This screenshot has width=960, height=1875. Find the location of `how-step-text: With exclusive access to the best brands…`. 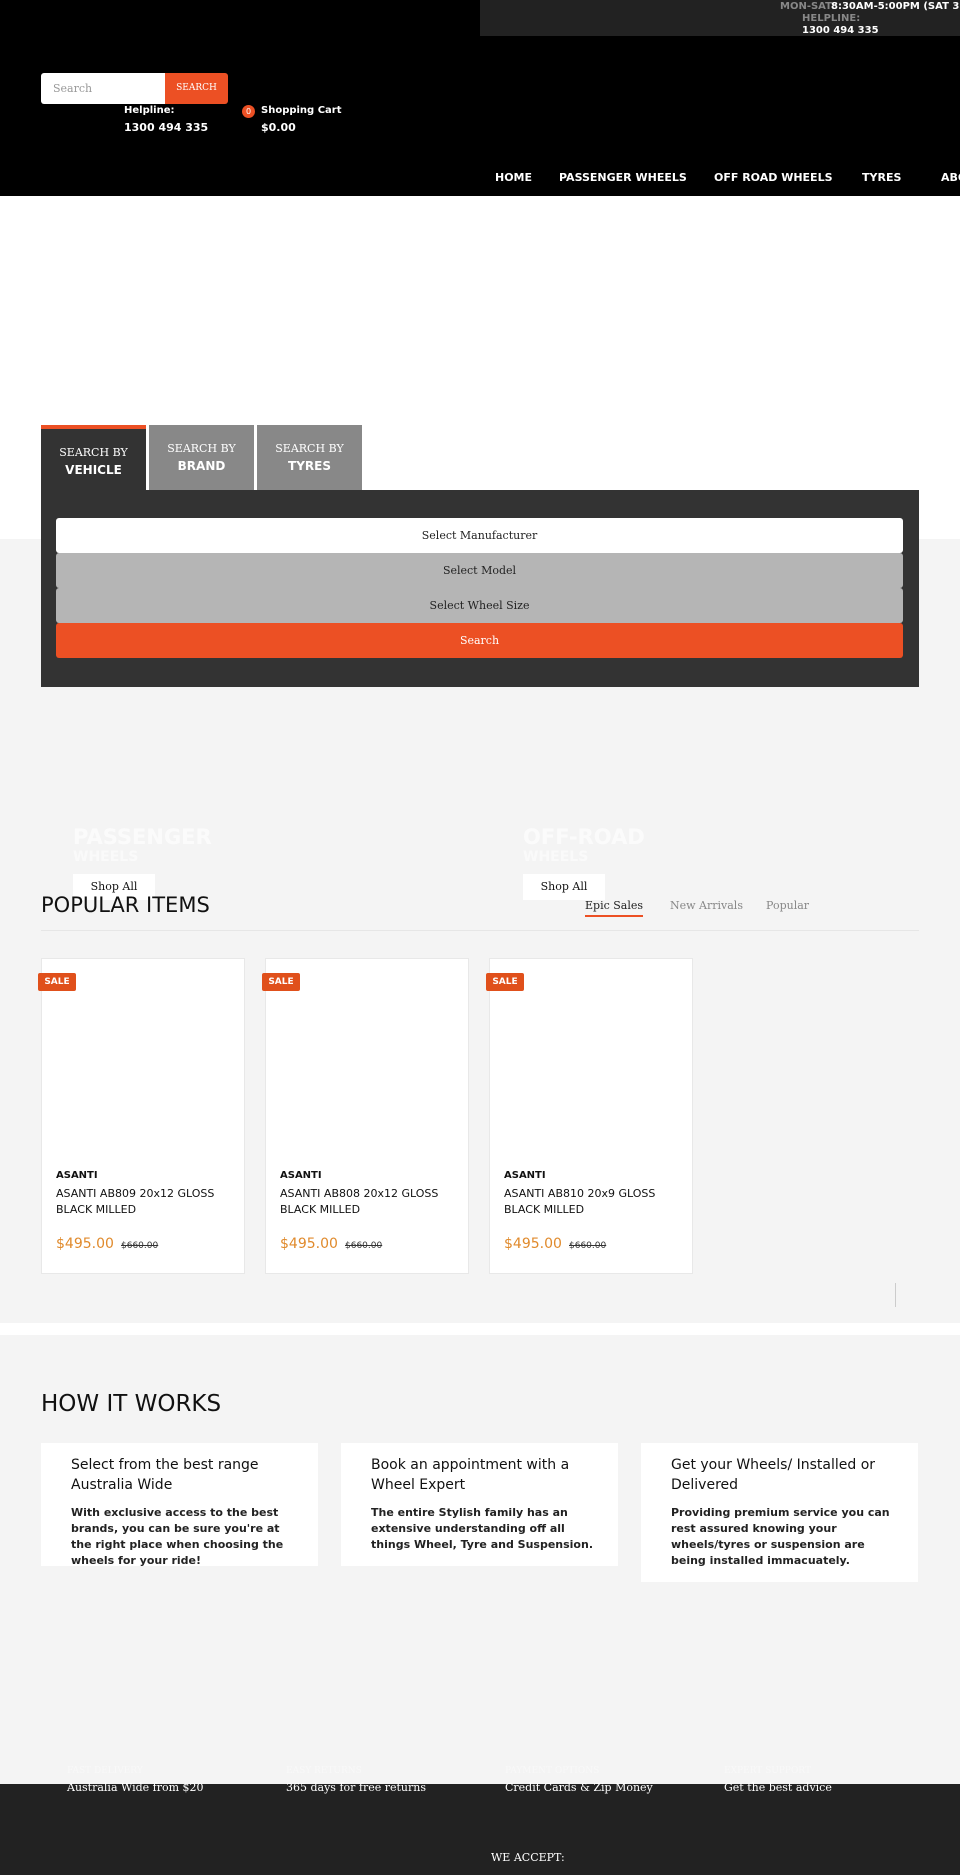

how-step-text: With exclusive access to the best brands… is located at coordinates (177, 1536).